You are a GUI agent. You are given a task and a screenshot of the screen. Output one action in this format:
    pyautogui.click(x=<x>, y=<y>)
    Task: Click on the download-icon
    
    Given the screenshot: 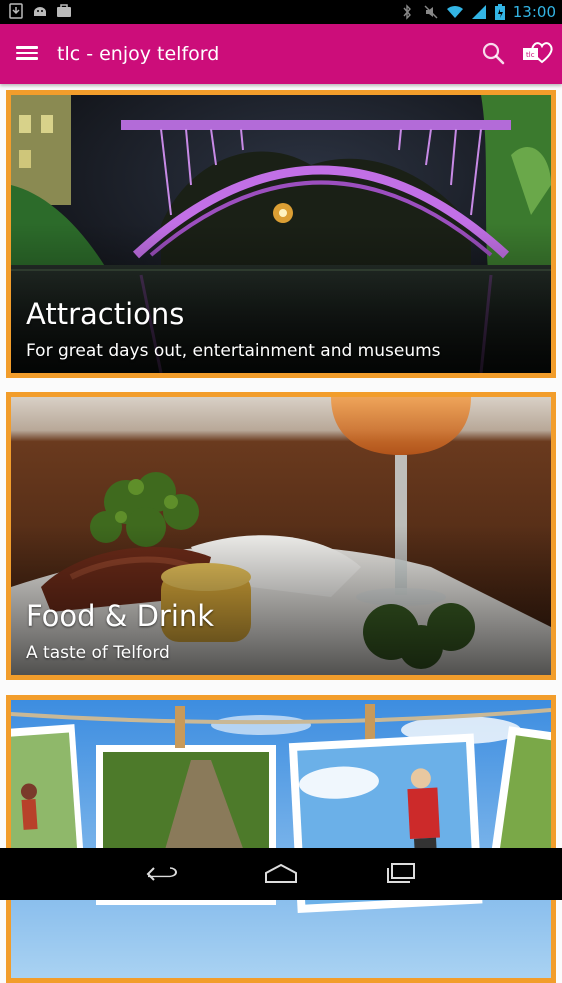 What is the action you would take?
    pyautogui.click(x=16, y=11)
    